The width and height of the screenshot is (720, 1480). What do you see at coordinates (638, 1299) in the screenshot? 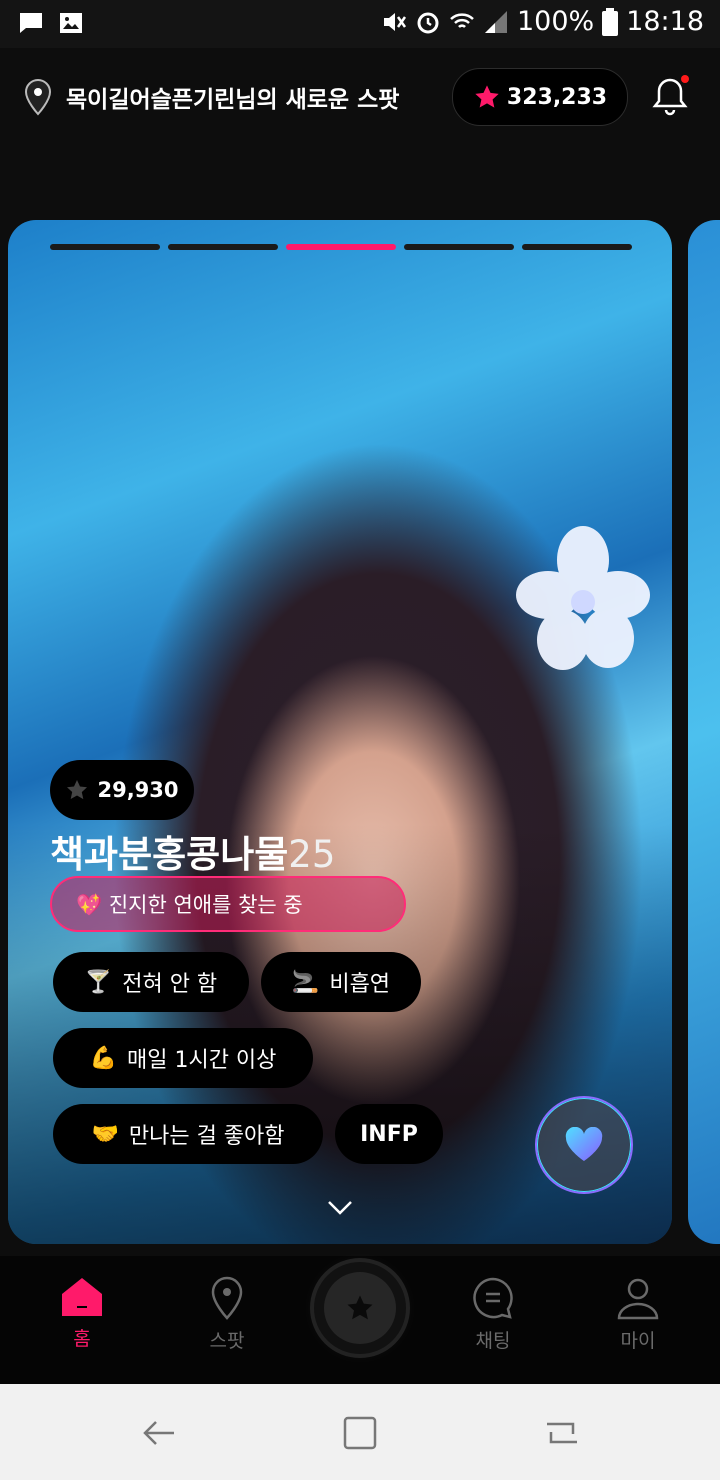
I see `person-icon` at bounding box center [638, 1299].